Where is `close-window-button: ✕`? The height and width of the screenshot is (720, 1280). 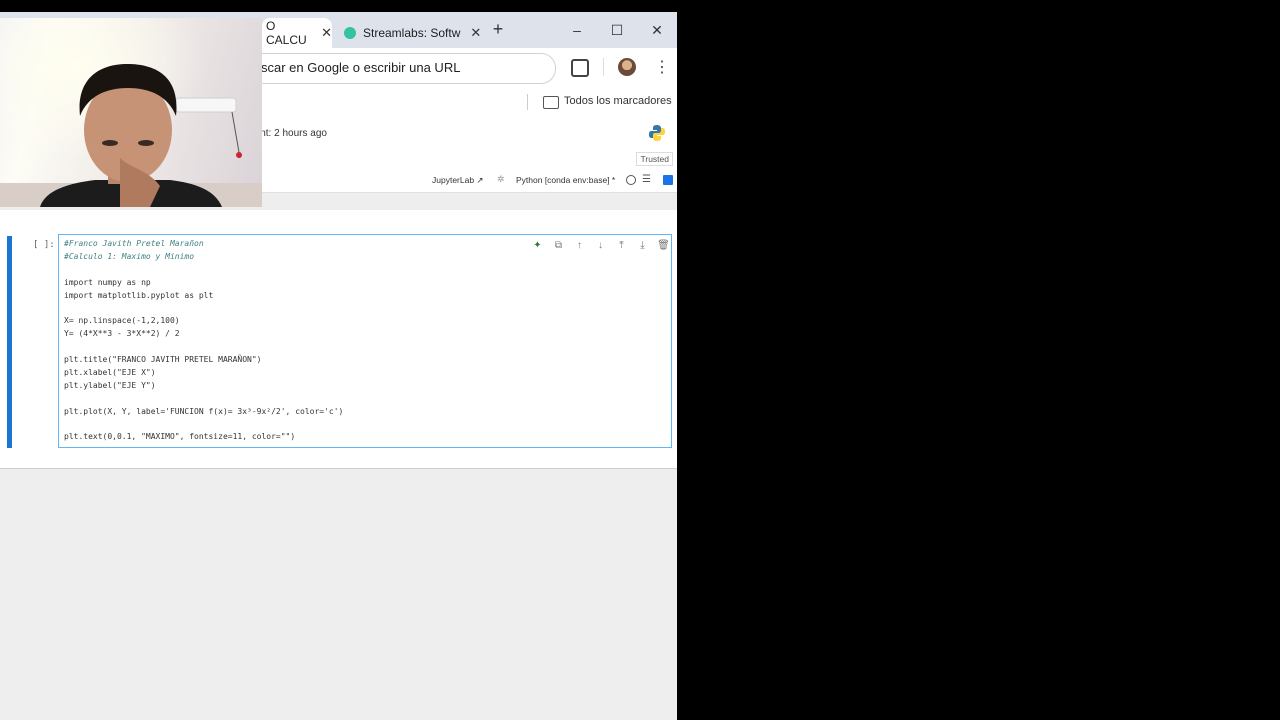 close-window-button: ✕ is located at coordinates (657, 30).